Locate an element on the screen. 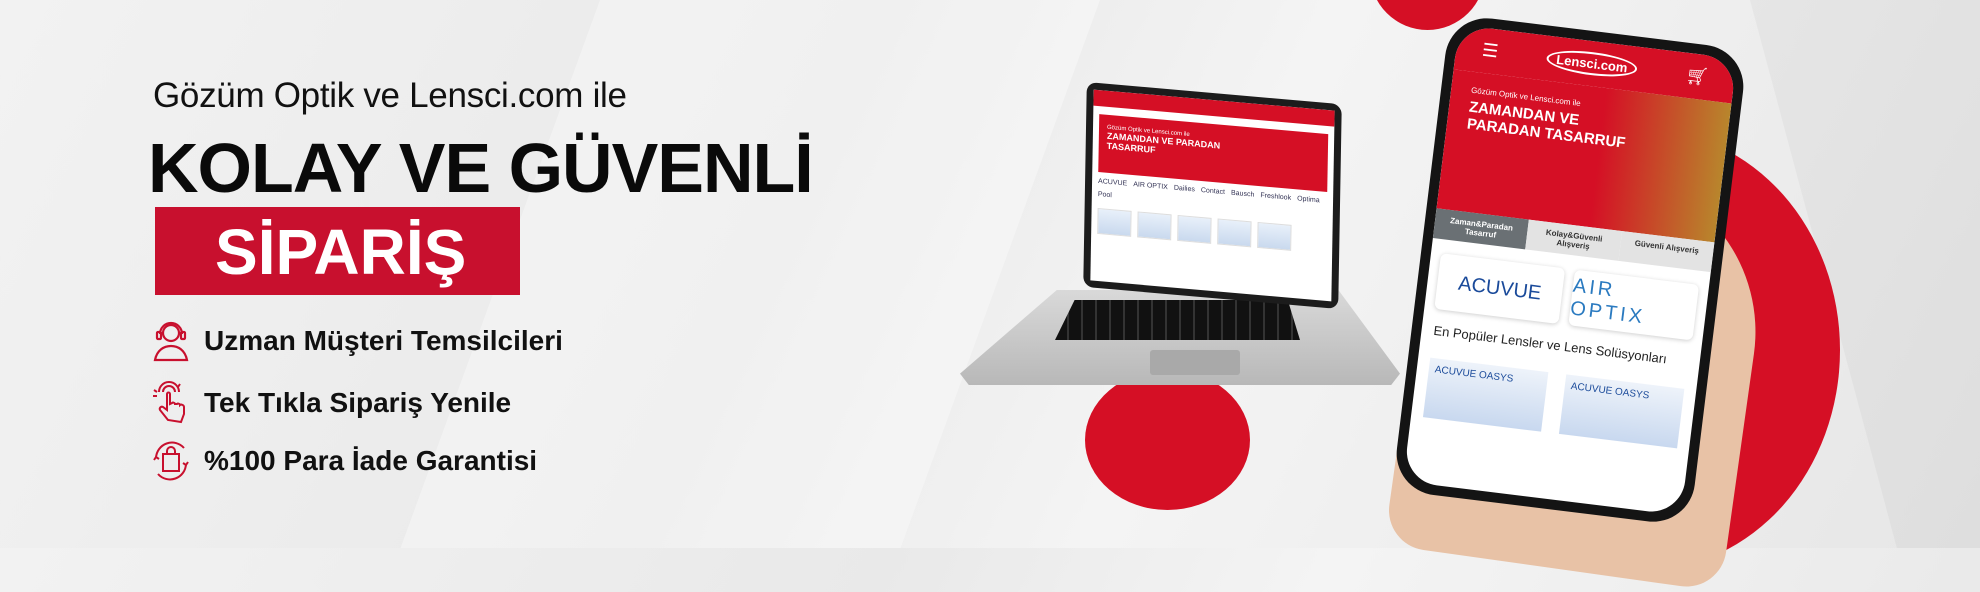 This screenshot has width=1980, height=592. badge-text: SİPARİŞ is located at coordinates (341, 252).